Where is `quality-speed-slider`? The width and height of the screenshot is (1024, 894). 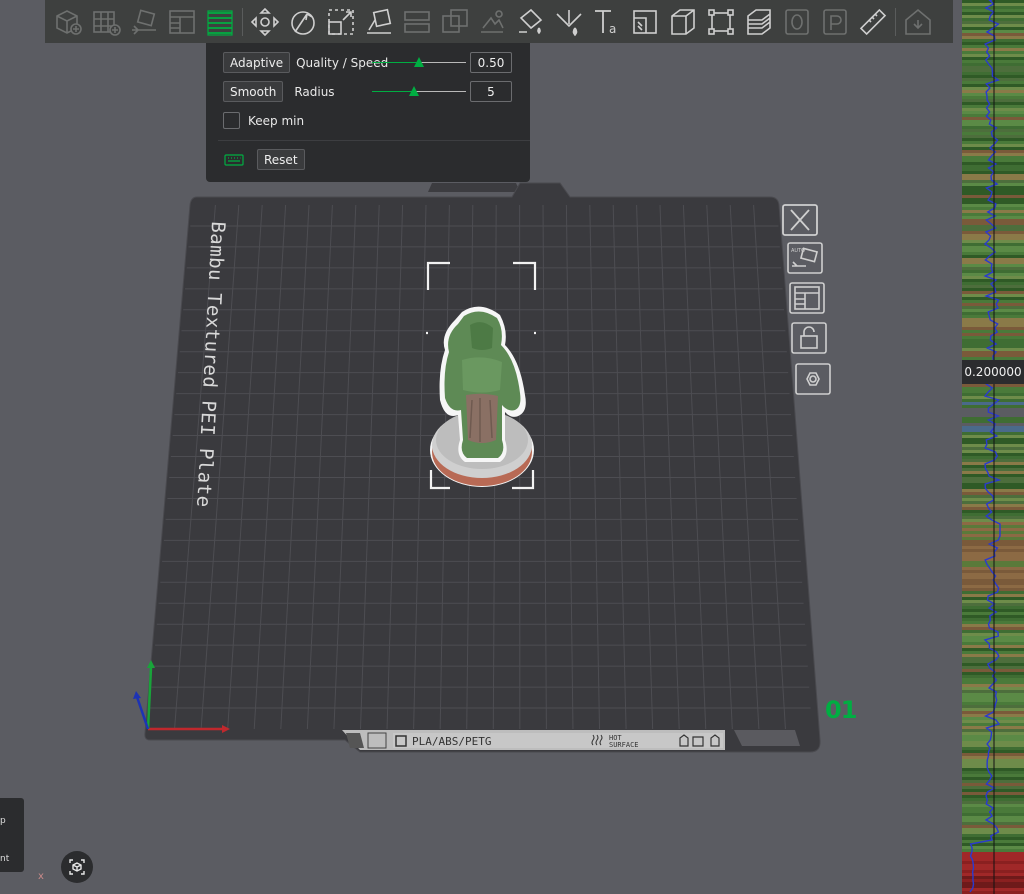 quality-speed-slider is located at coordinates (419, 63).